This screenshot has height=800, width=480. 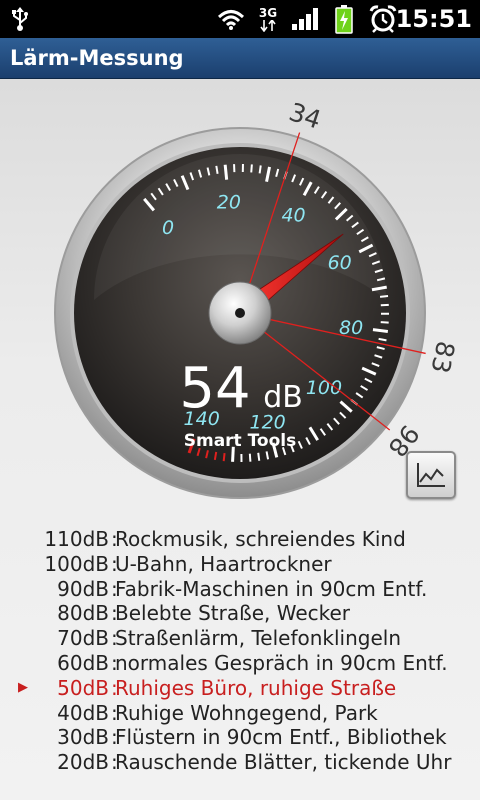 I want to click on signal-icon, so click(x=305, y=19).